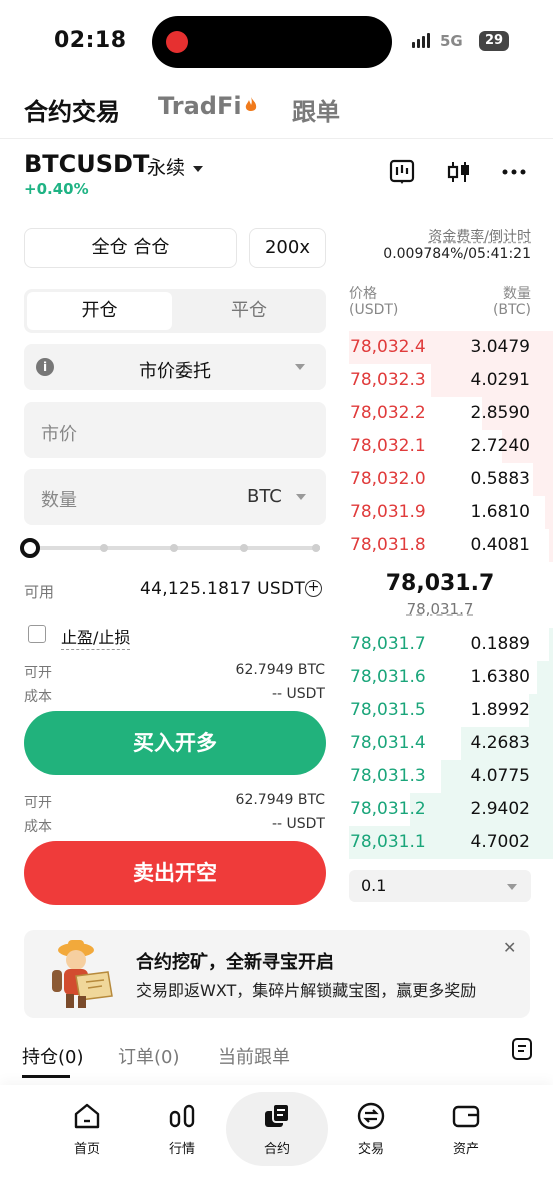 This screenshot has width=553, height=1200. I want to click on ob-qty-unit: (BTC), so click(511, 310).